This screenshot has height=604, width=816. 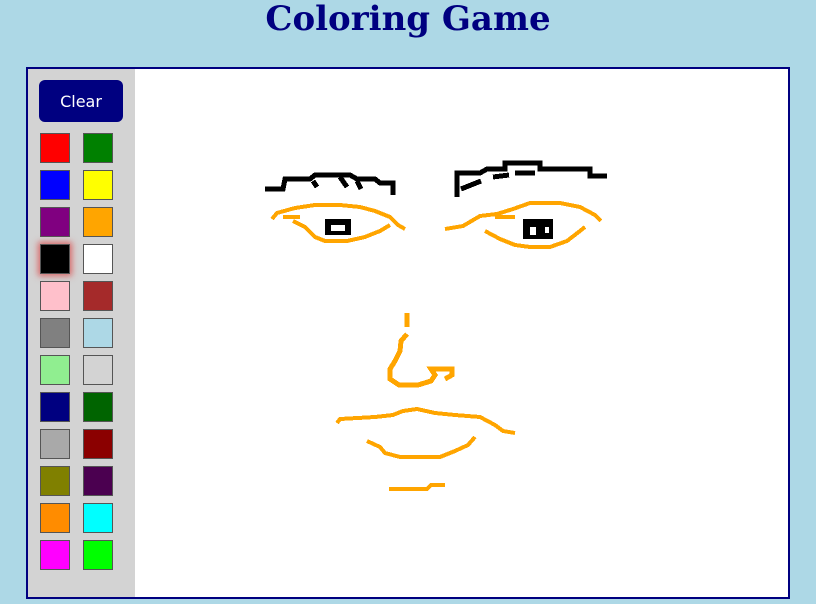 What do you see at coordinates (55, 185) in the screenshot?
I see `color-swatch-blue` at bounding box center [55, 185].